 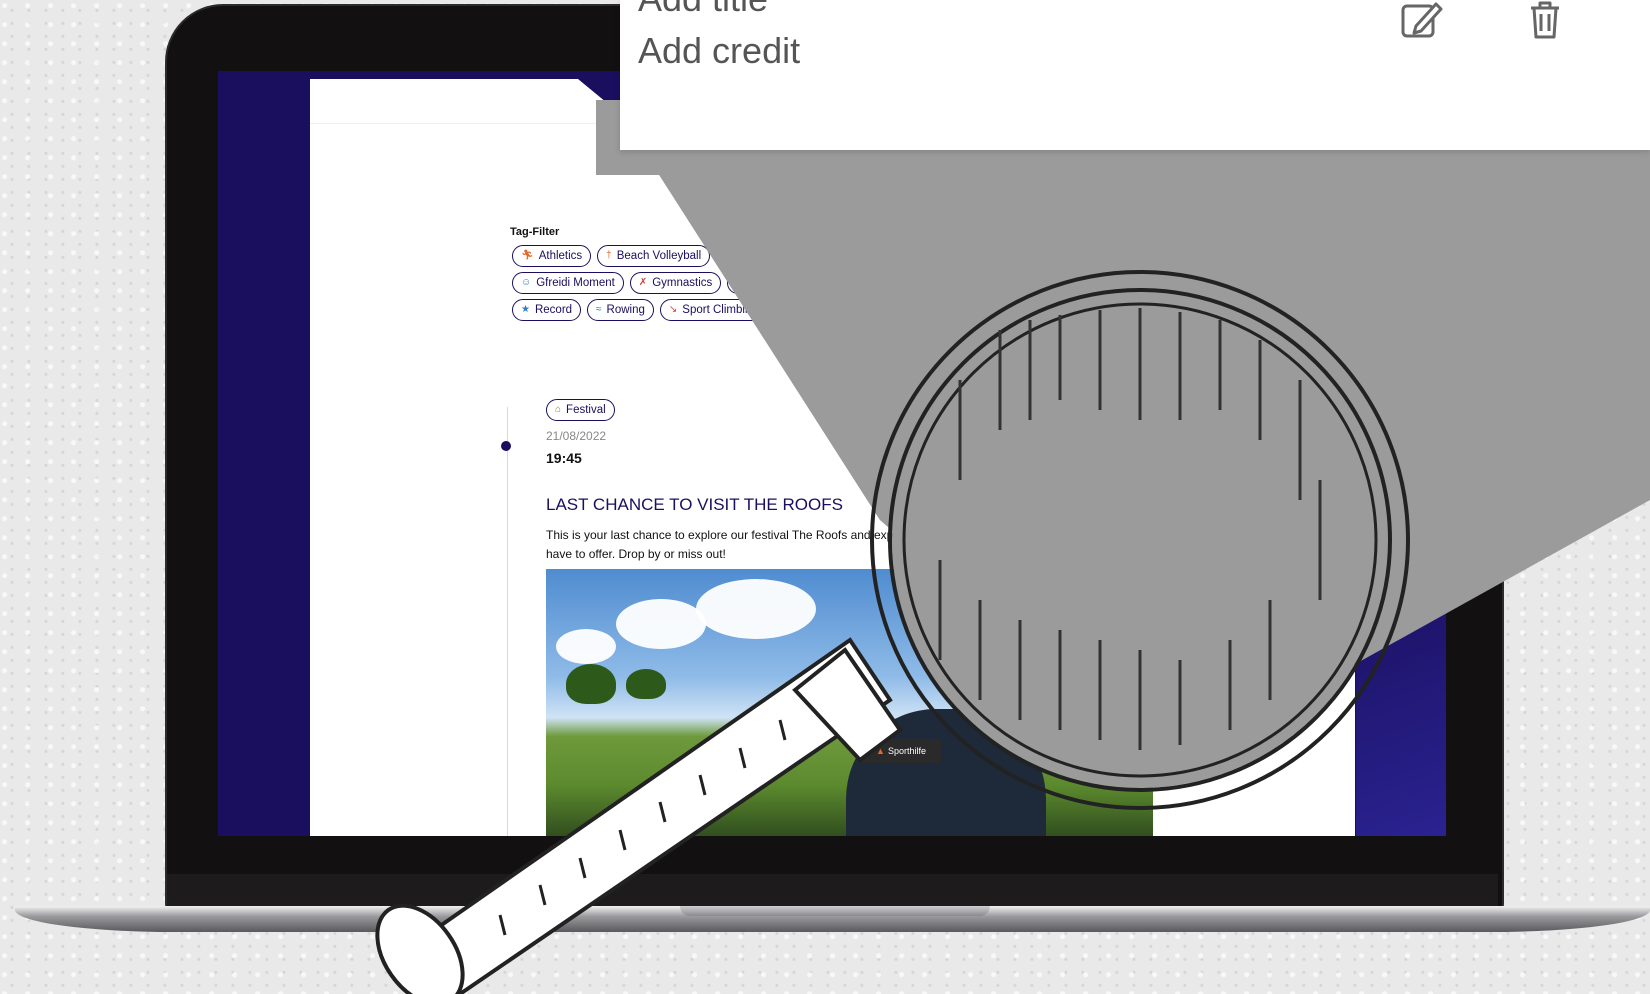 What do you see at coordinates (625, 310) in the screenshot?
I see `tag-label: Rowing` at bounding box center [625, 310].